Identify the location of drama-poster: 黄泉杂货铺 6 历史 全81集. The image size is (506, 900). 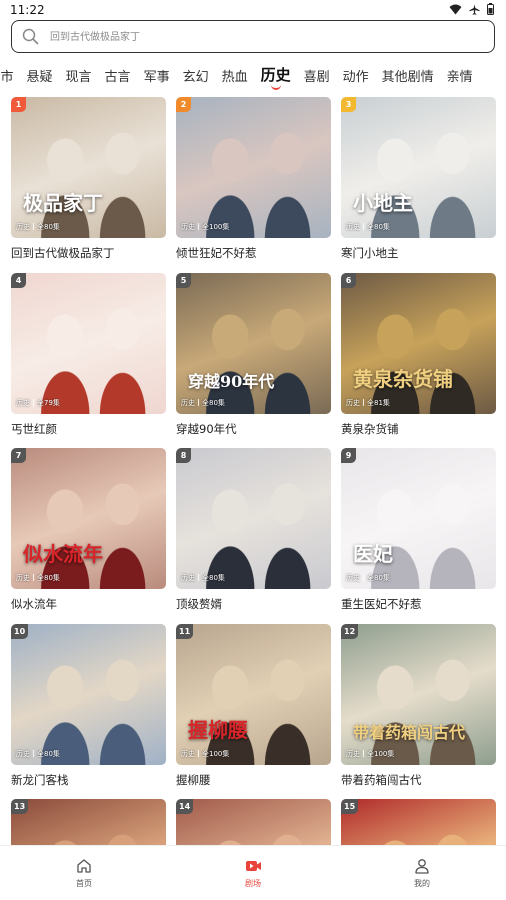
(418, 343).